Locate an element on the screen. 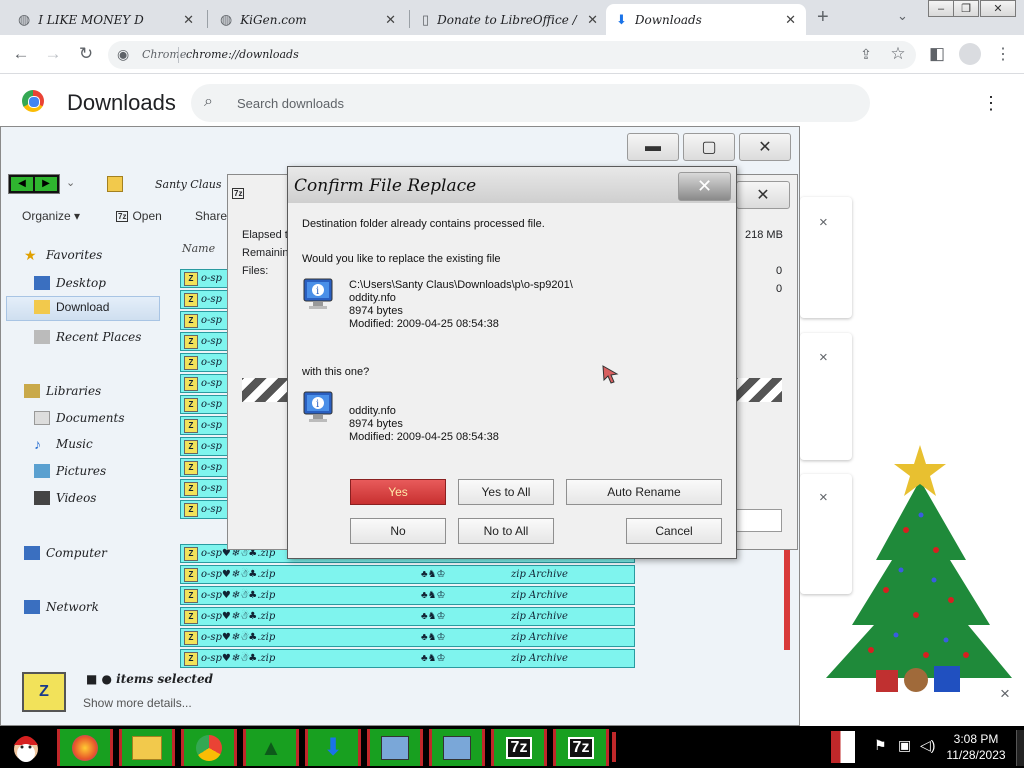 Image resolution: width=1024 pixels, height=768 pixels. with-this-one-label: with this one? is located at coordinates (336, 372).